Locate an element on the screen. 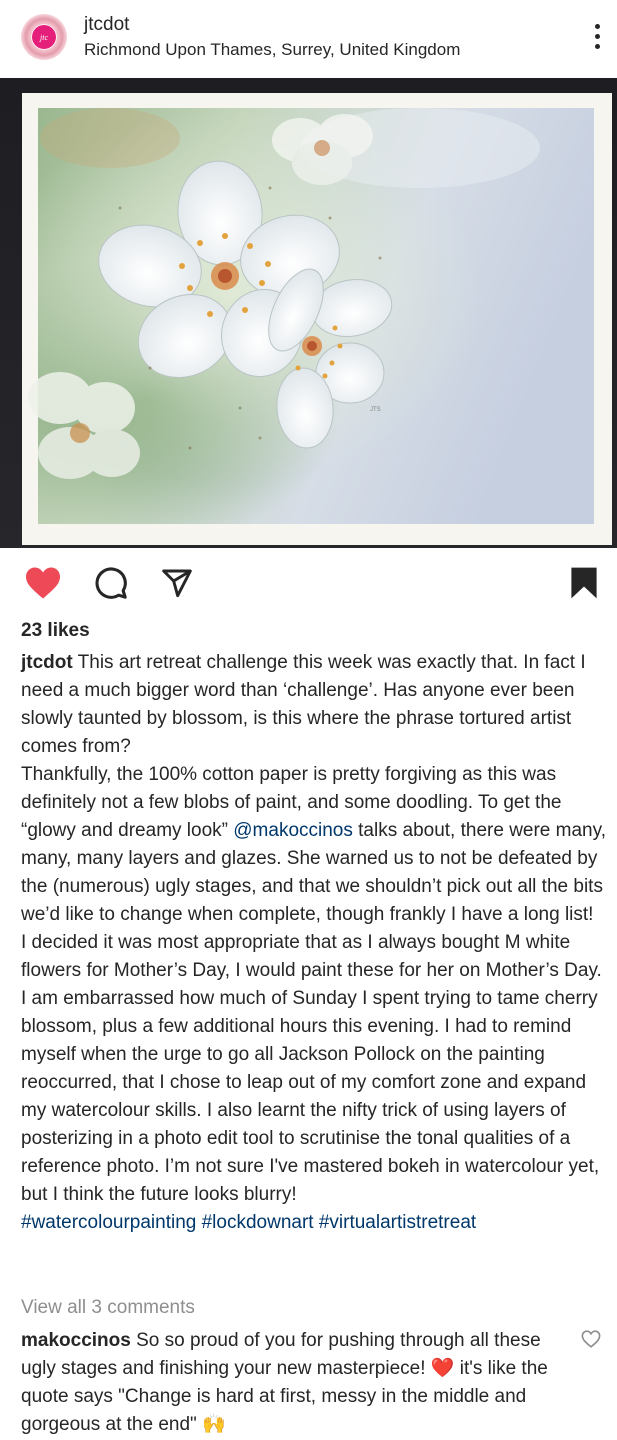 The width and height of the screenshot is (617, 1440). heart-outline-icon is located at coordinates (591, 1339).